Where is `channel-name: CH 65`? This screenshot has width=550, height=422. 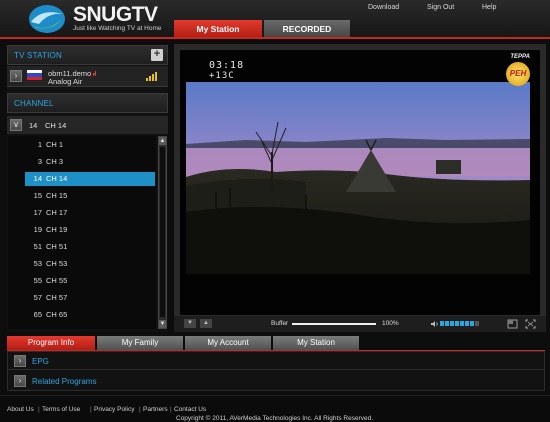 channel-name: CH 65 is located at coordinates (57, 314).